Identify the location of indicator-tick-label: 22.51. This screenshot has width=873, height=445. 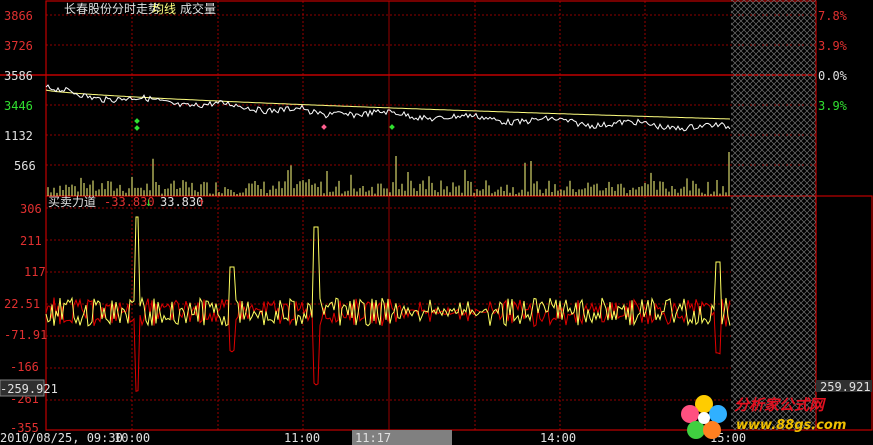
(22, 304).